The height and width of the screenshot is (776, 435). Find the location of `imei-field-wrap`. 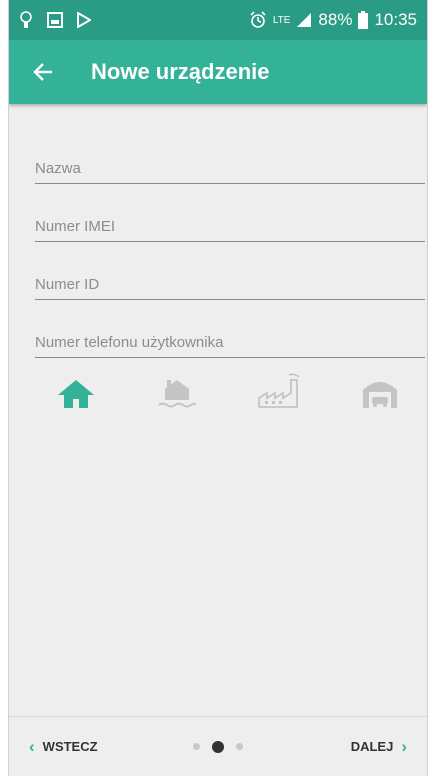

imei-field-wrap is located at coordinates (230, 227).